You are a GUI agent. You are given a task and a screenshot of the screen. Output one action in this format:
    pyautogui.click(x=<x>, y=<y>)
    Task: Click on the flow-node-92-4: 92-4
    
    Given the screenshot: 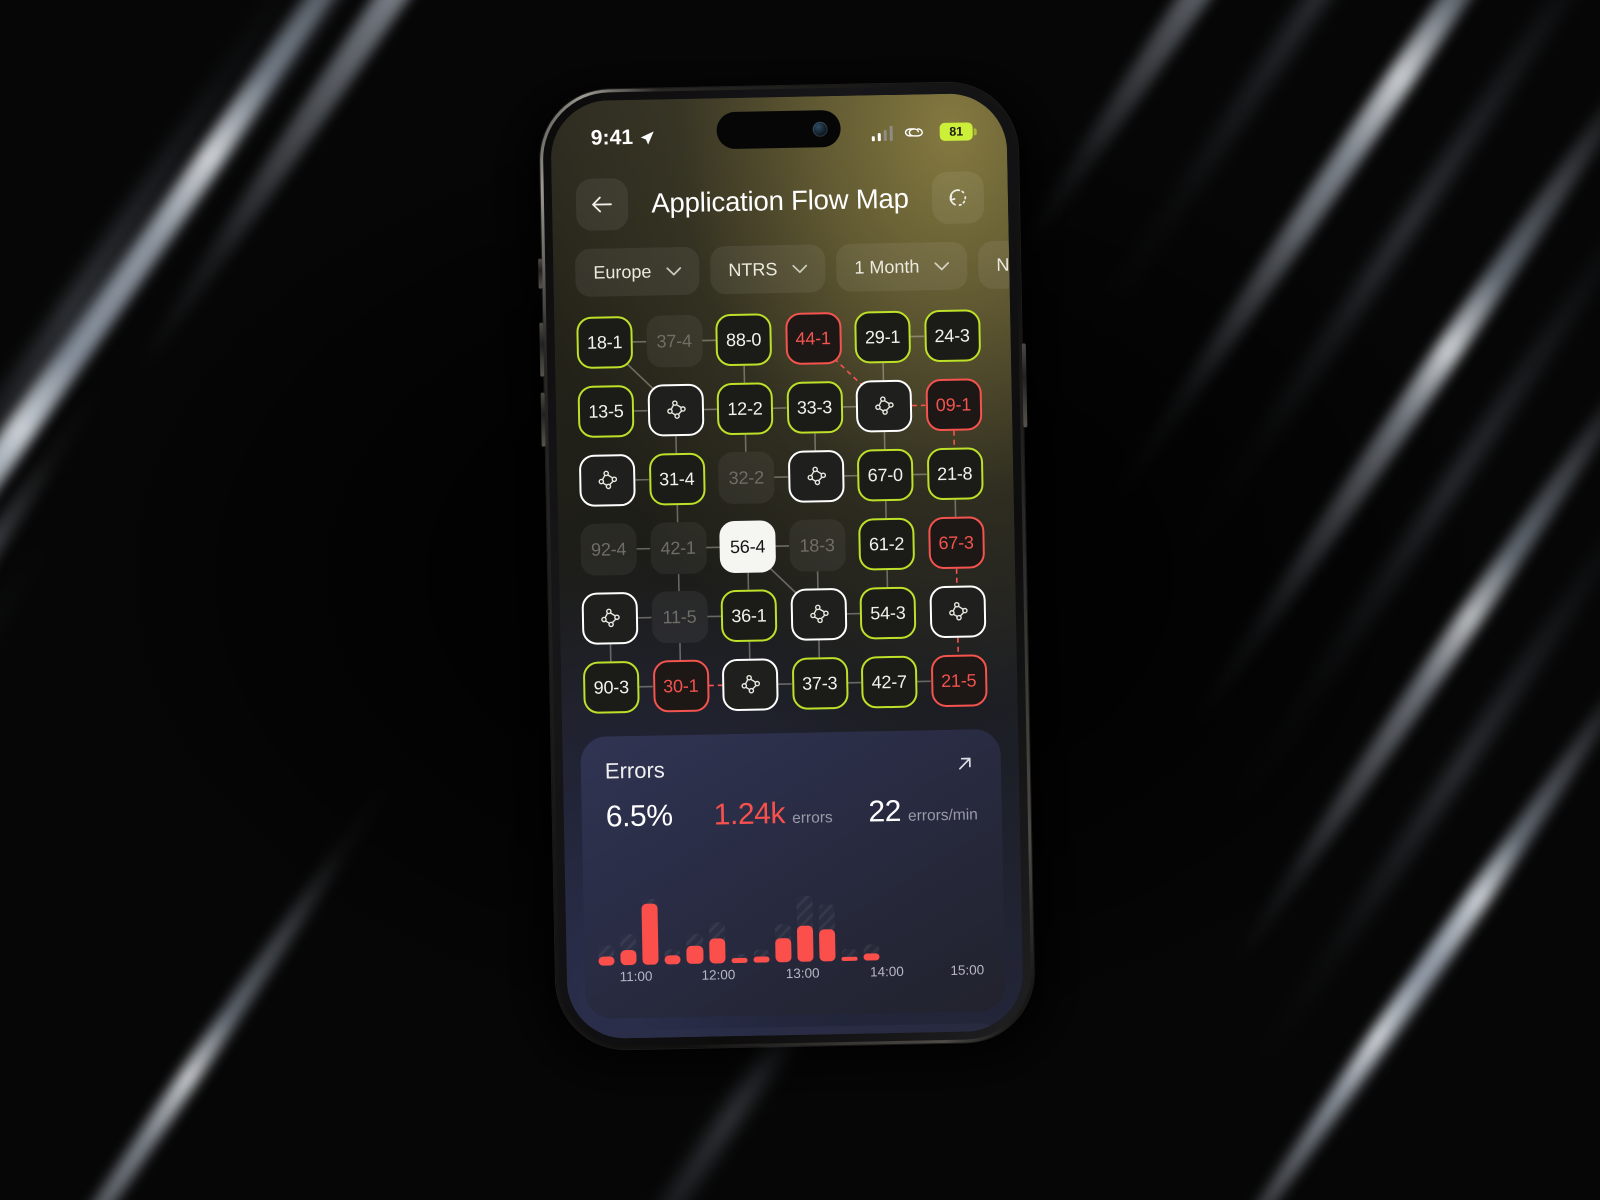 What is the action you would take?
    pyautogui.click(x=609, y=549)
    